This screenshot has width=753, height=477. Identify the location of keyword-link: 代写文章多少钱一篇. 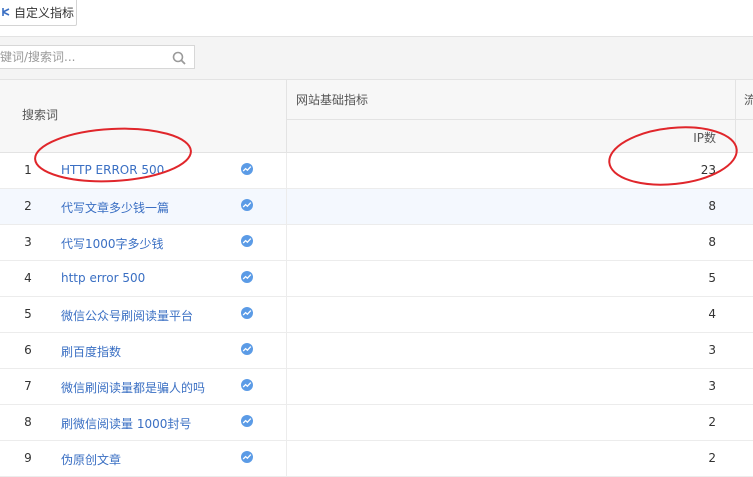
(115, 207).